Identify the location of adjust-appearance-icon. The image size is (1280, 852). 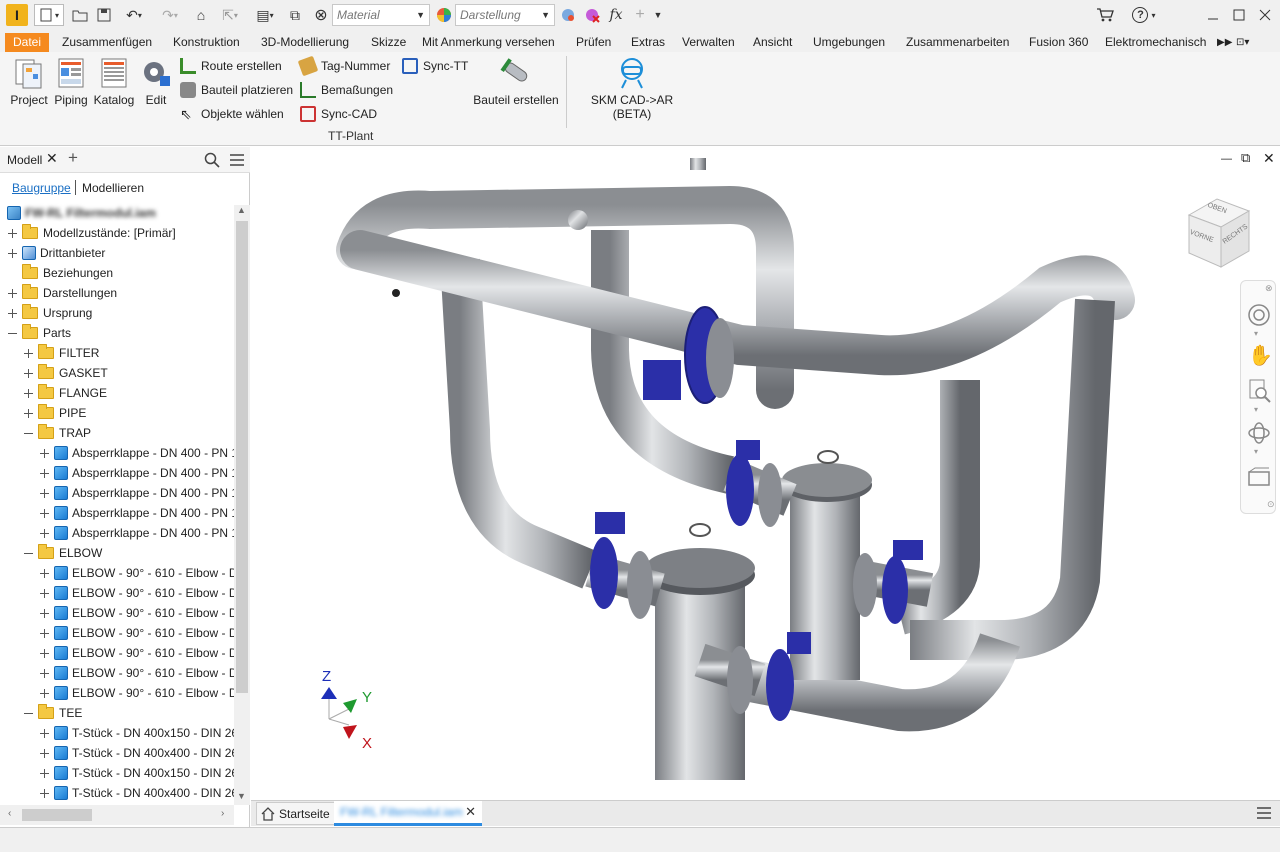
(568, 15).